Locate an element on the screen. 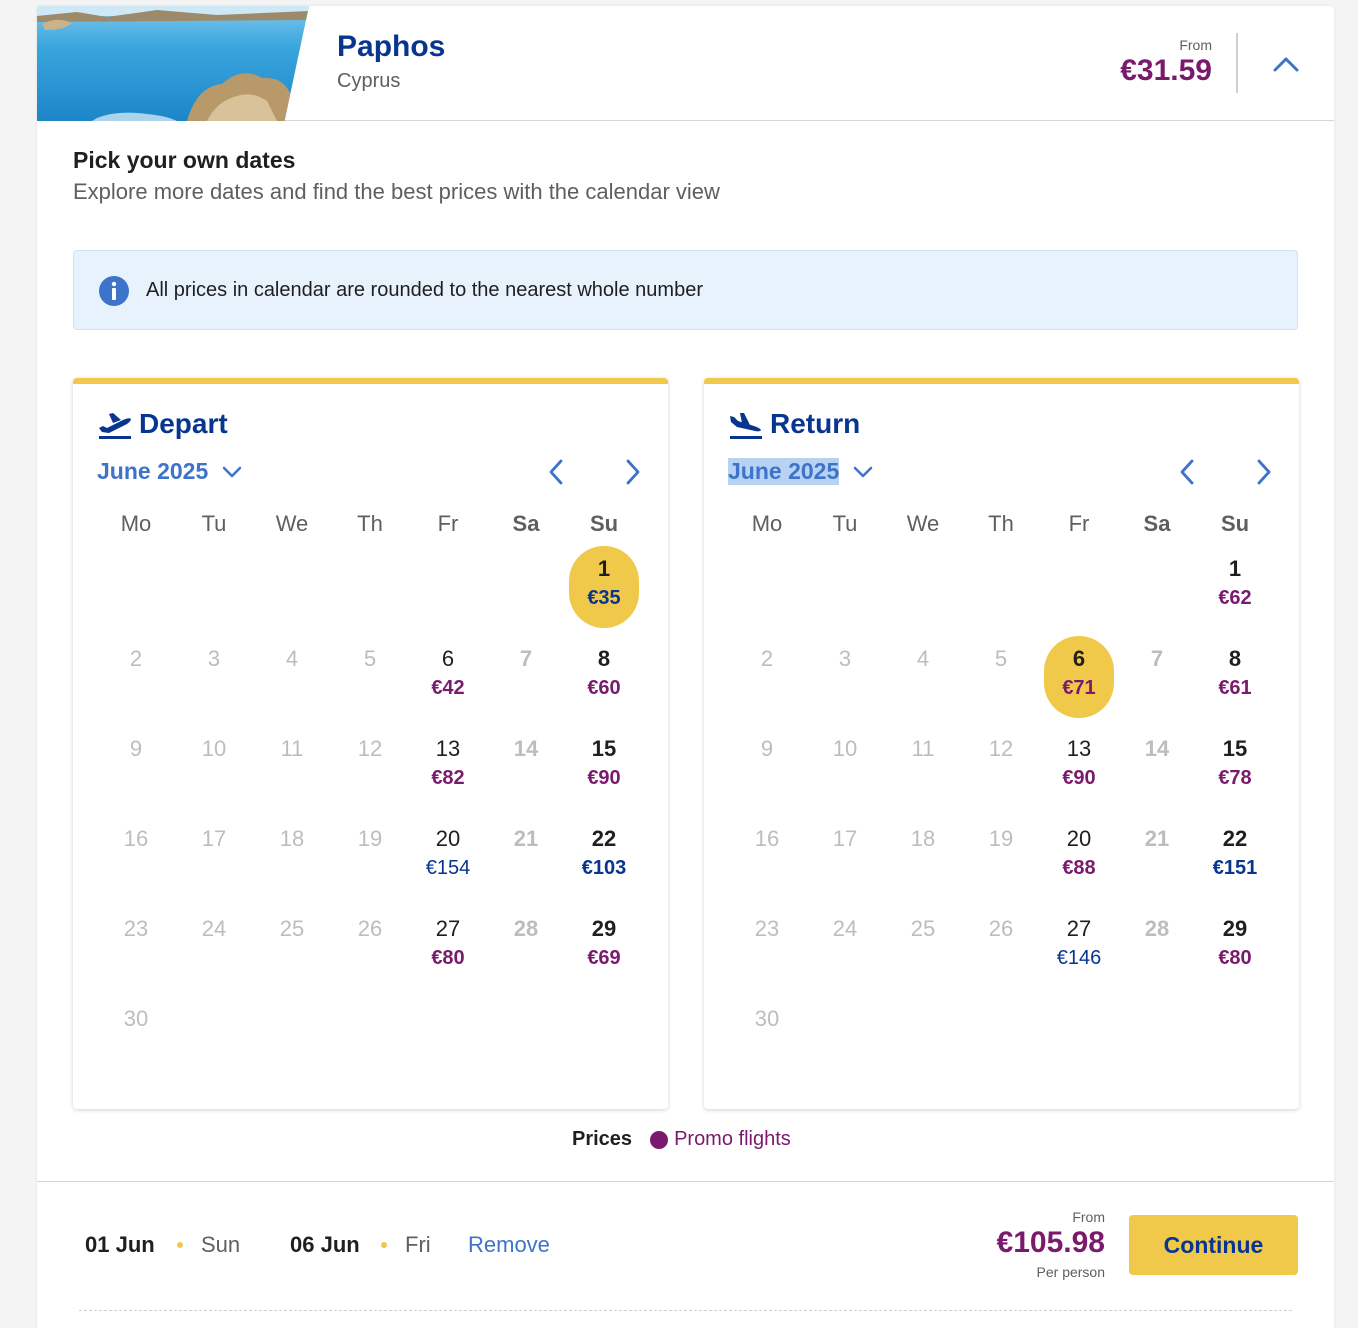  destination-country: Cyprus is located at coordinates (369, 81).